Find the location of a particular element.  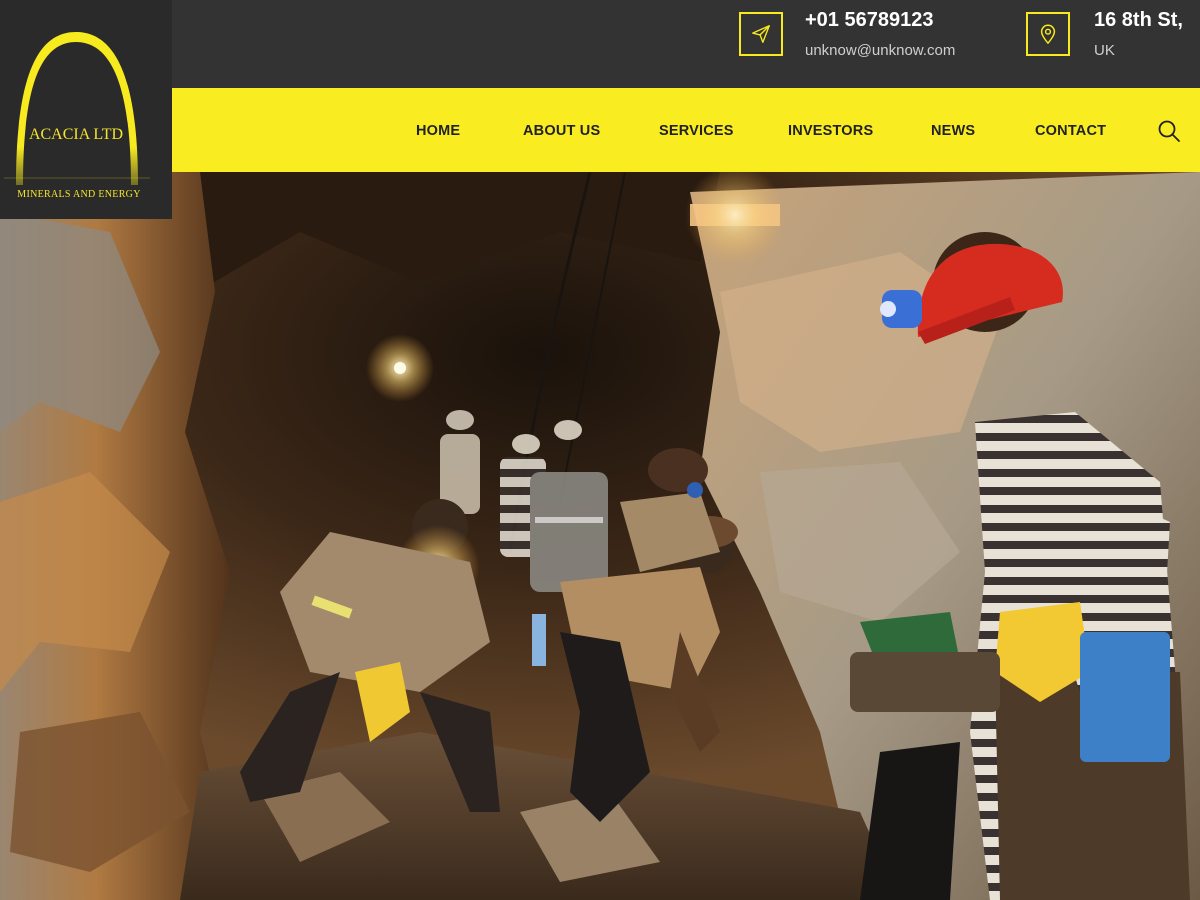

address-contact: 16 8th St, UK is located at coordinates (1104, 34).